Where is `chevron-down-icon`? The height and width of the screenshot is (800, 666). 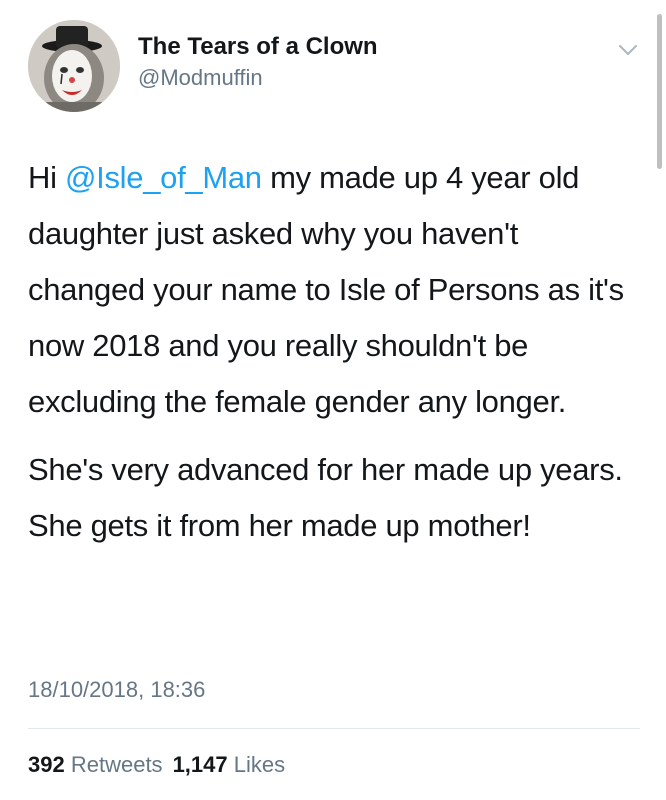
chevron-down-icon is located at coordinates (628, 50).